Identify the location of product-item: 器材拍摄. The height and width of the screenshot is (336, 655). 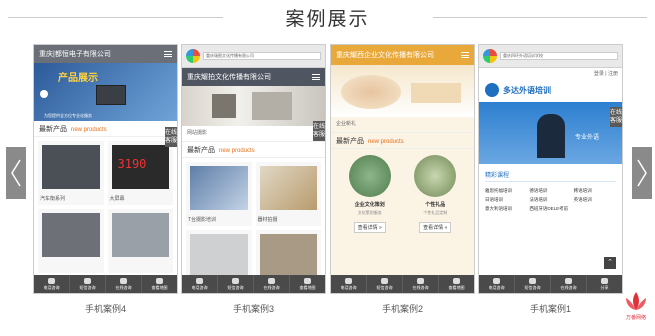
(288, 194).